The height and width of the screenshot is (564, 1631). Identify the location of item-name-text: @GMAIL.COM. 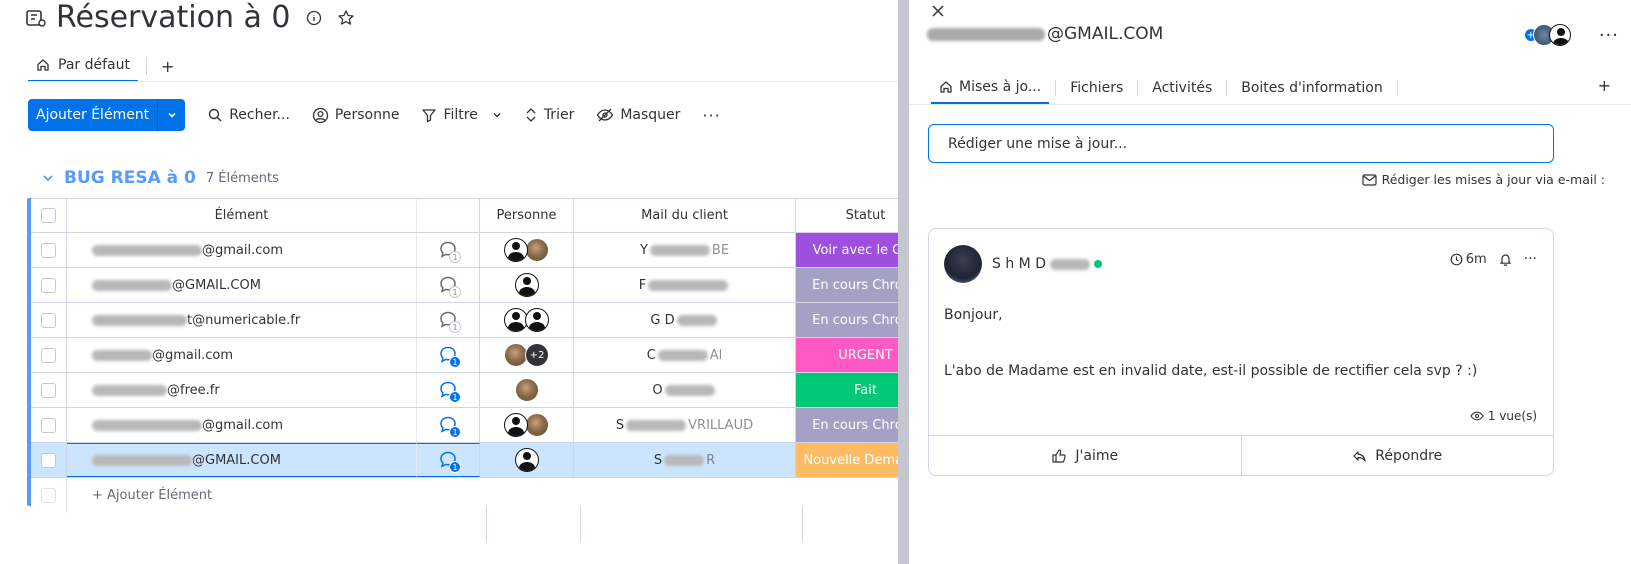
(216, 285).